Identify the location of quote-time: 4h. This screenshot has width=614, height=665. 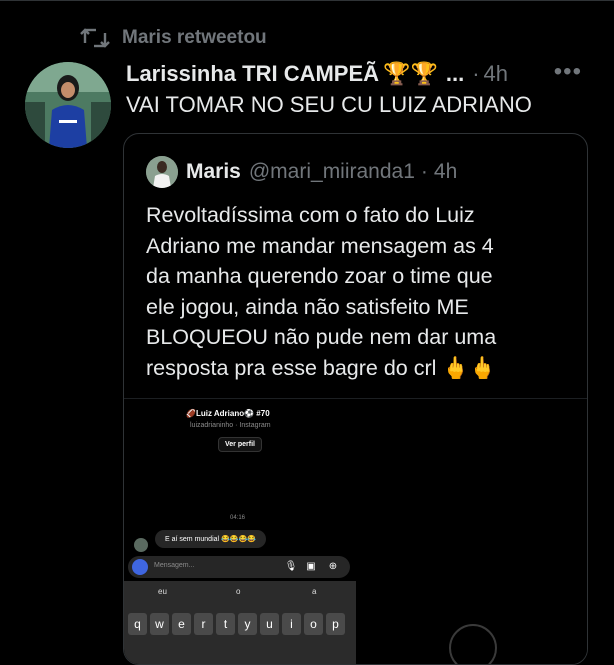
(445, 172).